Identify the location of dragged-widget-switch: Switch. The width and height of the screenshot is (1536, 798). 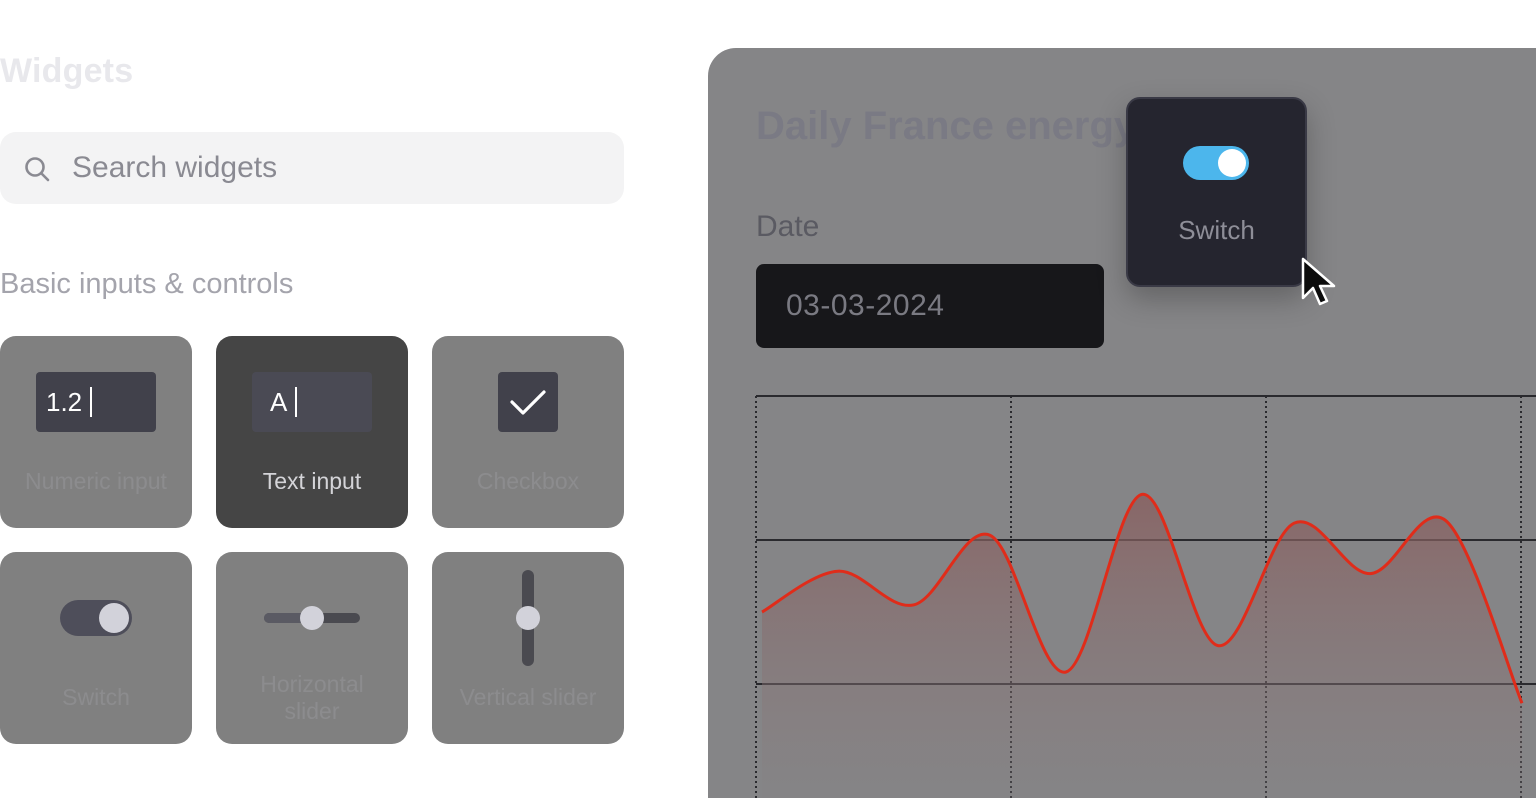
(1216, 192).